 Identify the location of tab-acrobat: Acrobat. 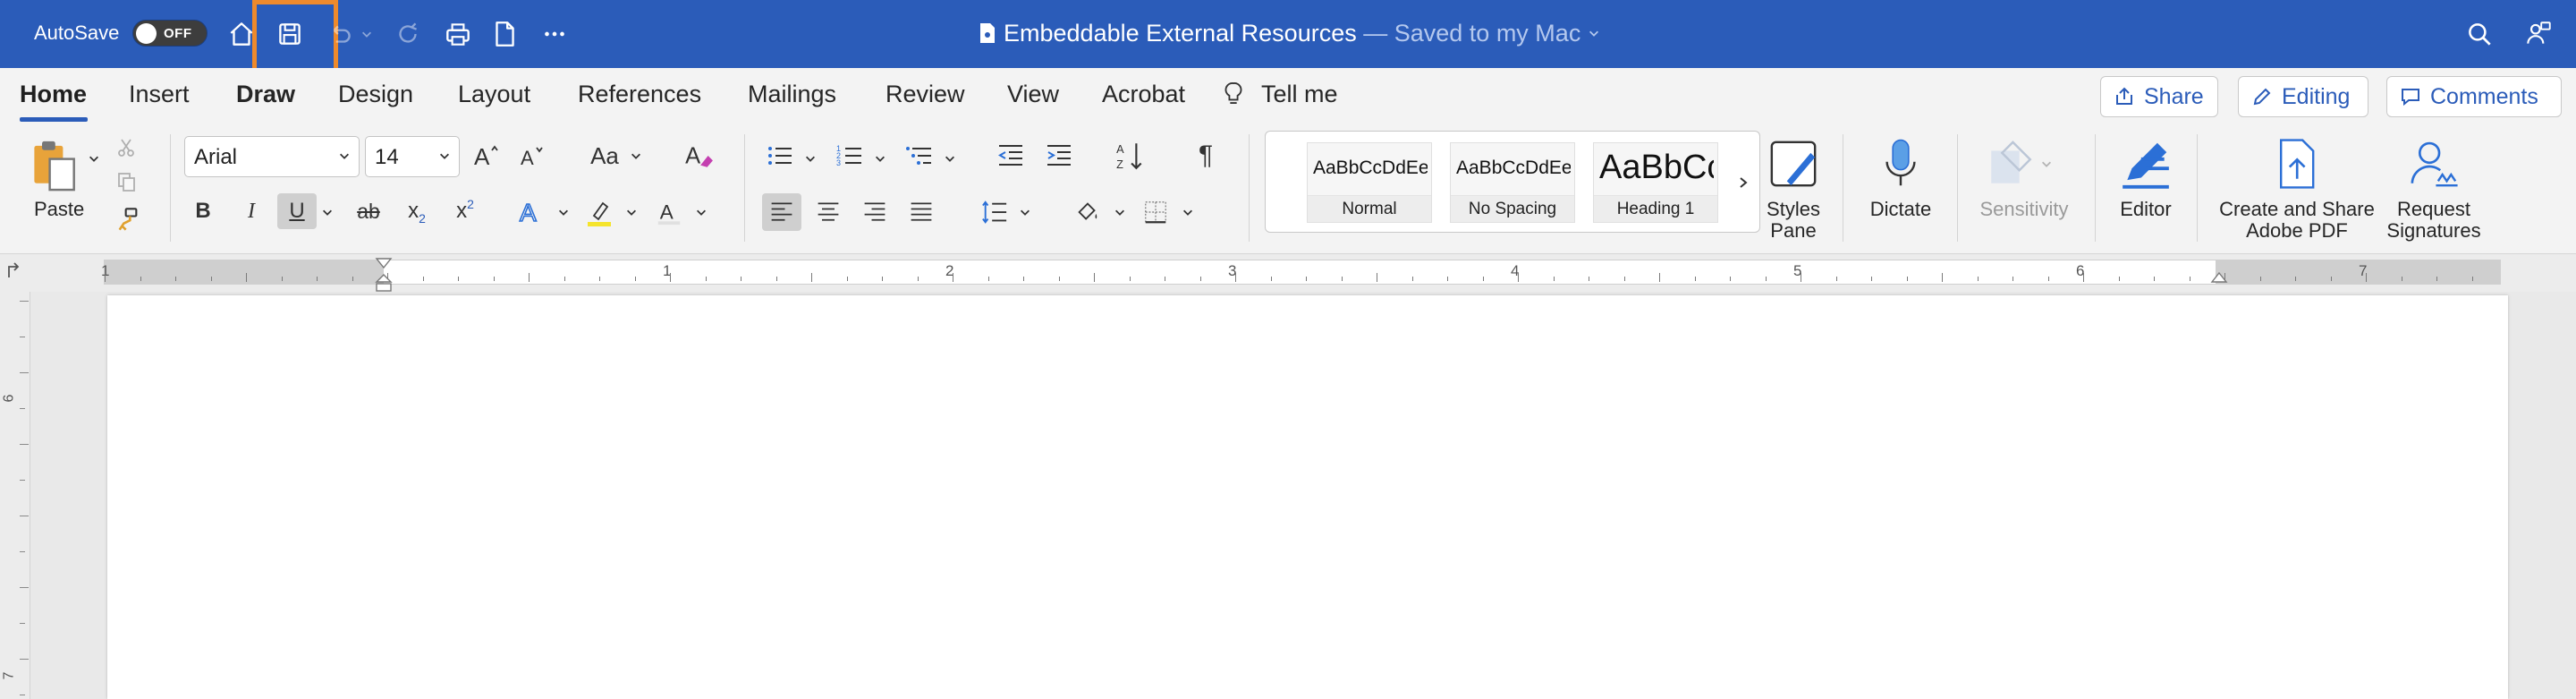
(1143, 94).